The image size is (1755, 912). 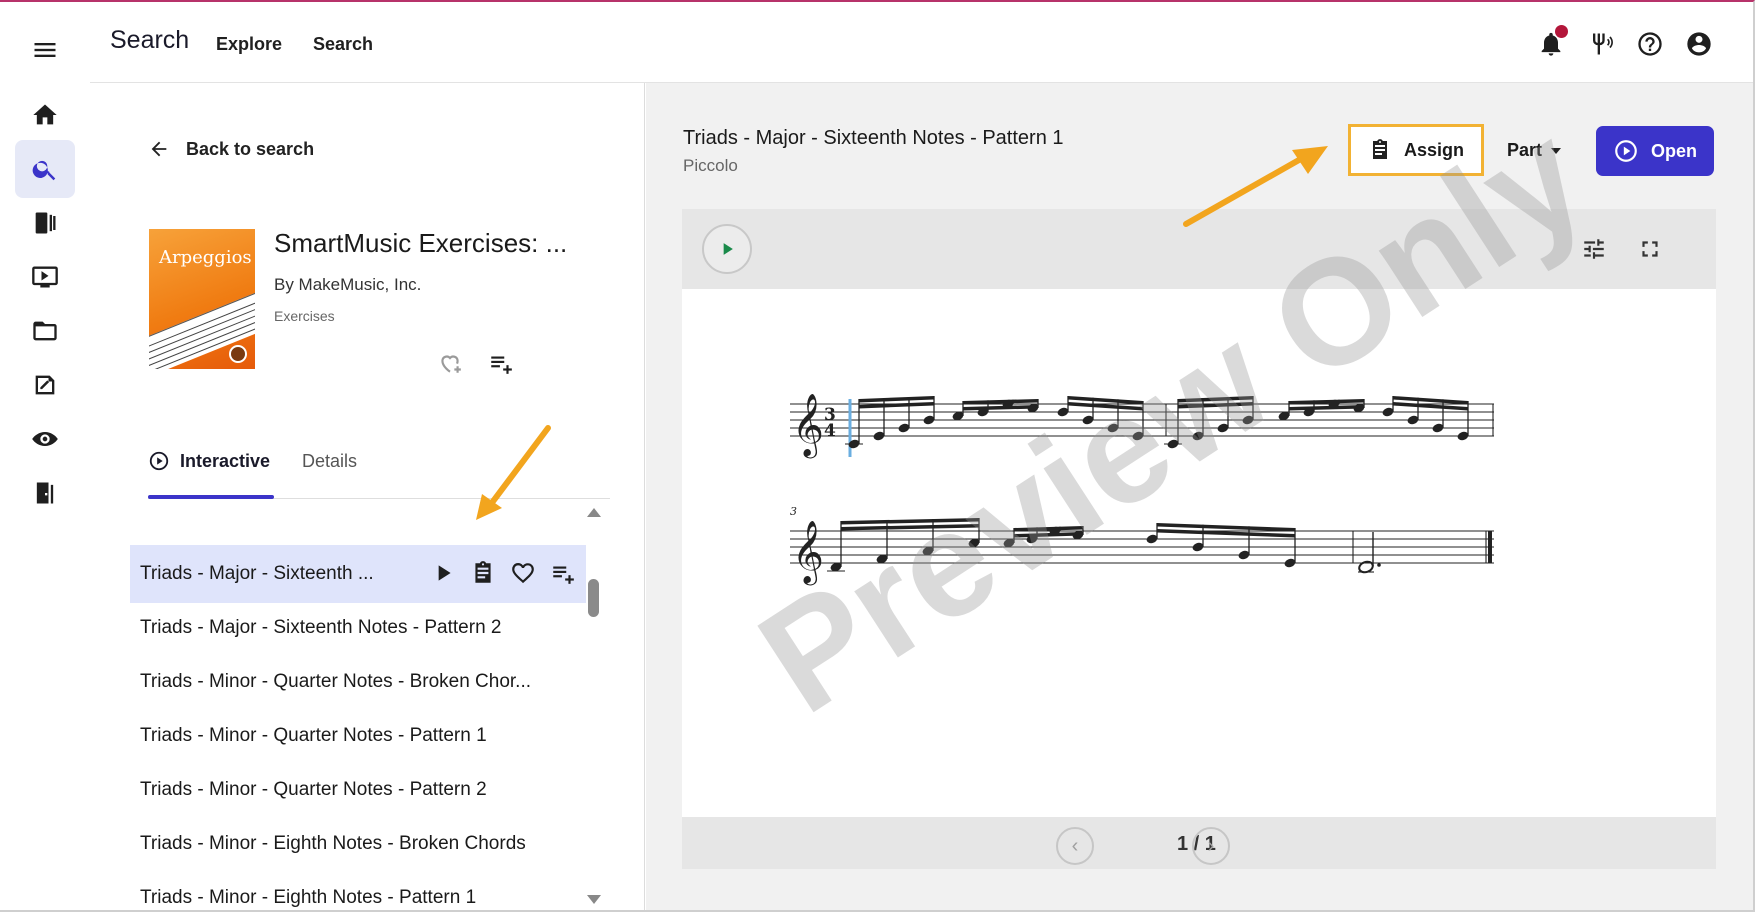 I want to click on open-button: Open, so click(x=1655, y=151).